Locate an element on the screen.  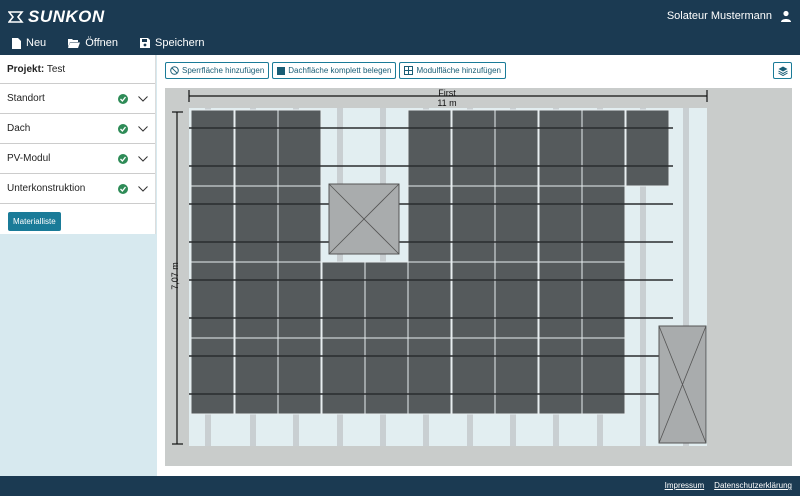
layers-icon is located at coordinates (782, 71).